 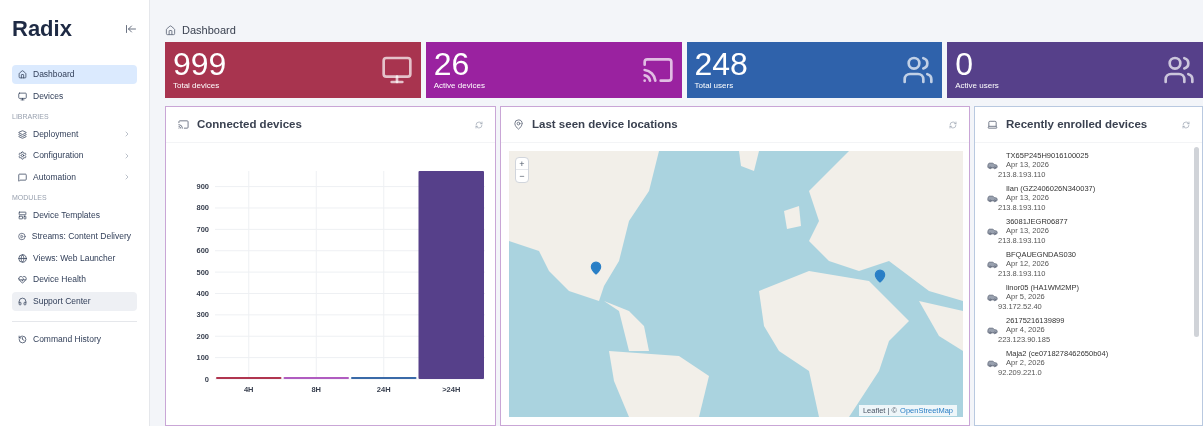 What do you see at coordinates (451, 275) in the screenshot?
I see `bar` at bounding box center [451, 275].